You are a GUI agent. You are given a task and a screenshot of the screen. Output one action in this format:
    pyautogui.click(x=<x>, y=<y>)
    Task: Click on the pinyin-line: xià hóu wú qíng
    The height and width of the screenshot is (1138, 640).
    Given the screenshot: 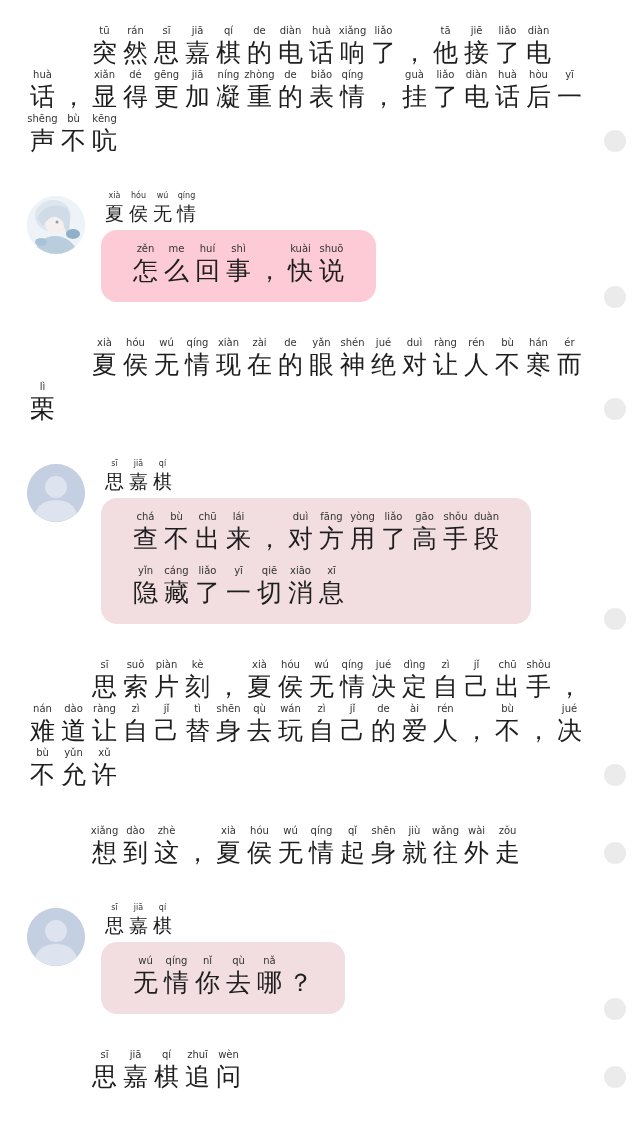 What is the action you would take?
    pyautogui.click(x=152, y=195)
    